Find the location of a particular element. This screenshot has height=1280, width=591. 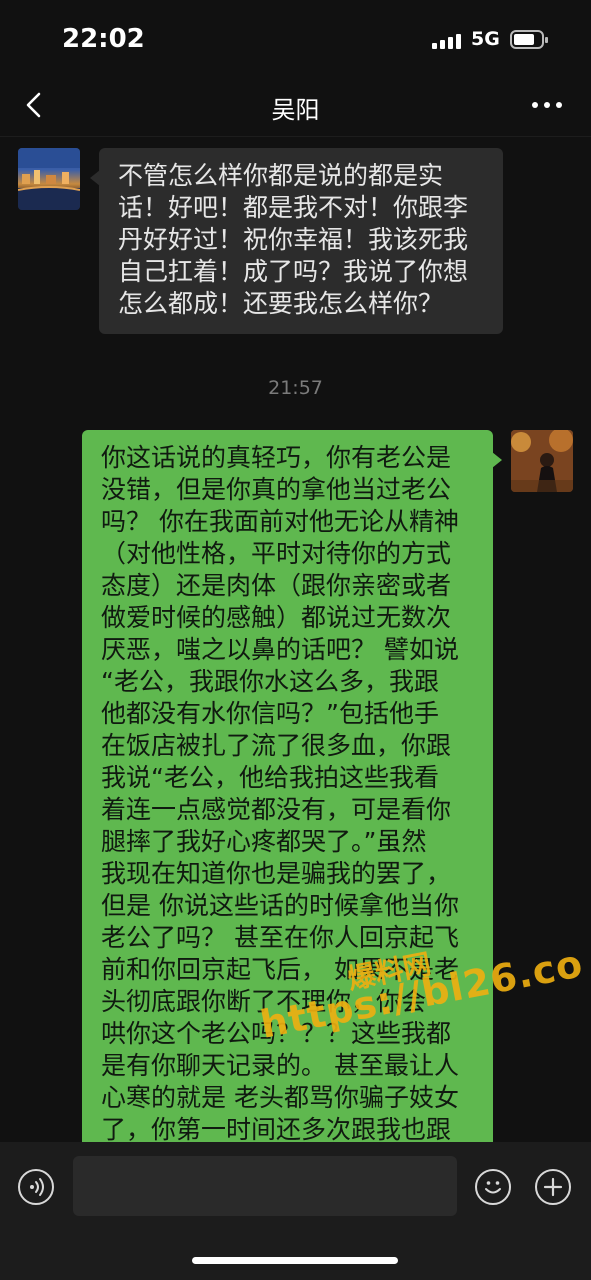

chat-title: 吴阳 is located at coordinates (295, 110).